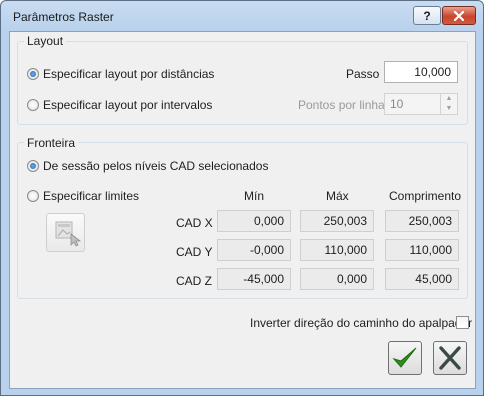  Describe the element at coordinates (194, 223) in the screenshot. I see `row-label-cad-x: CAD X` at that location.